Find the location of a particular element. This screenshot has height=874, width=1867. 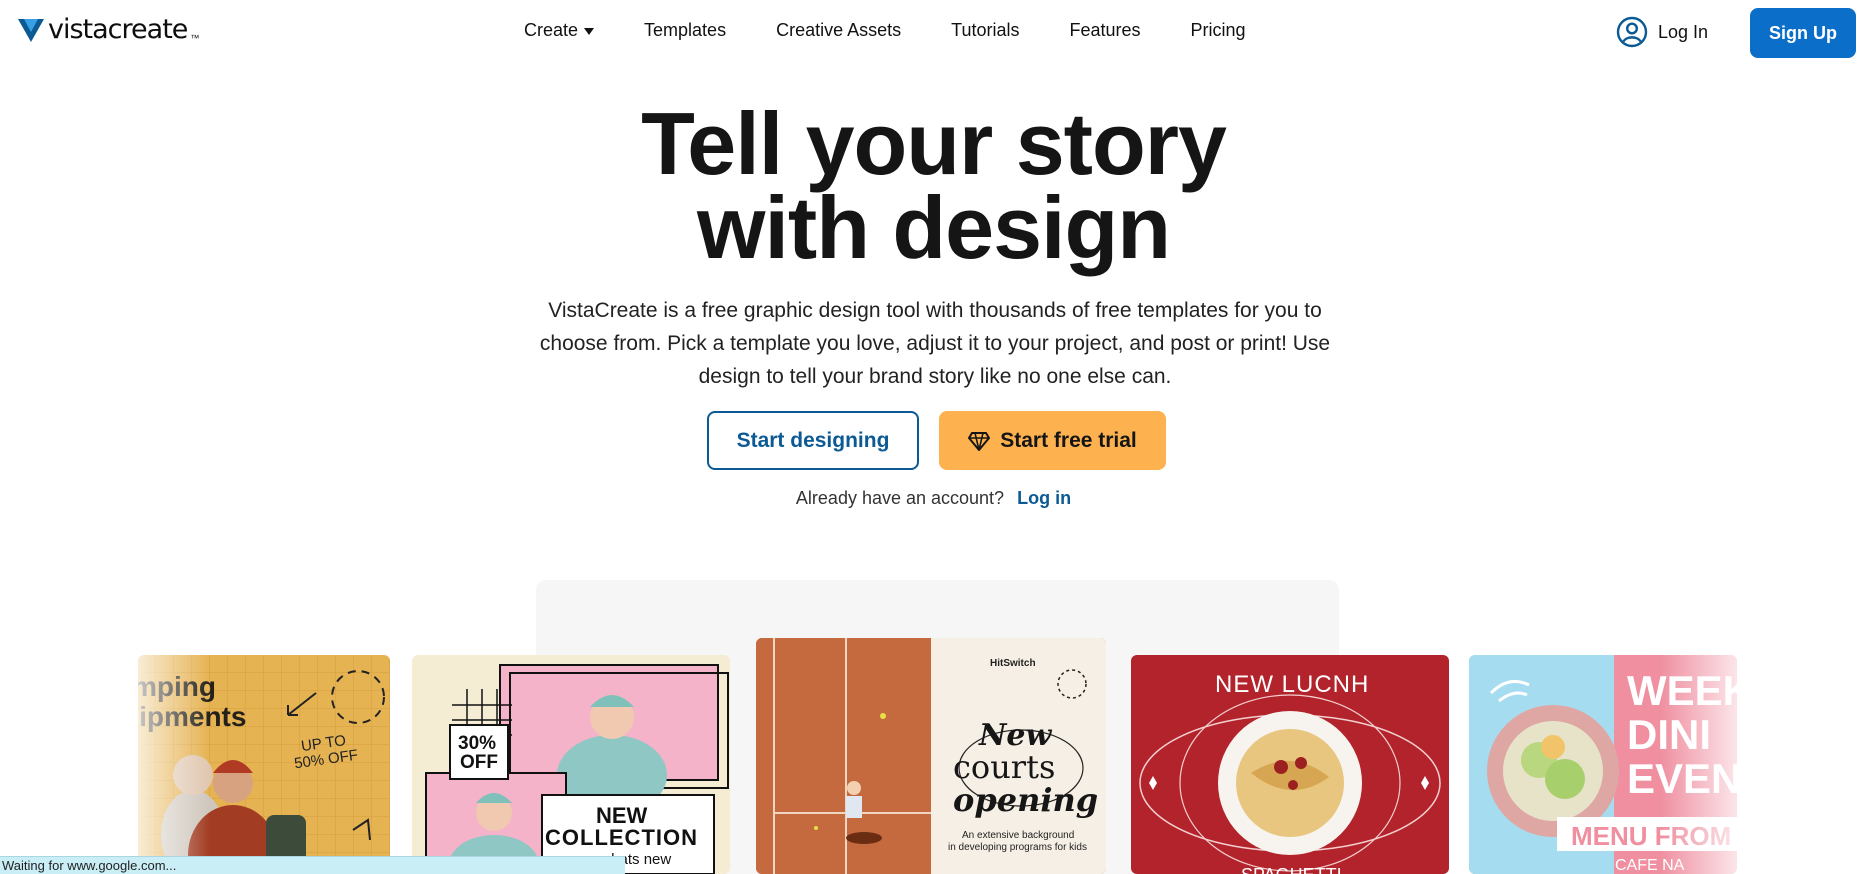

start-free-trial-label: Start free trial is located at coordinates (1068, 440).